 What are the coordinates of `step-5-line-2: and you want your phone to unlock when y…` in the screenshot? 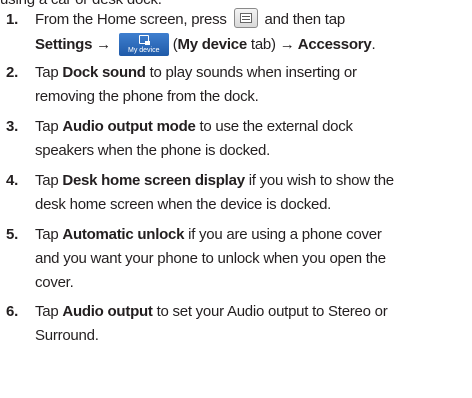 It's located at (210, 258).